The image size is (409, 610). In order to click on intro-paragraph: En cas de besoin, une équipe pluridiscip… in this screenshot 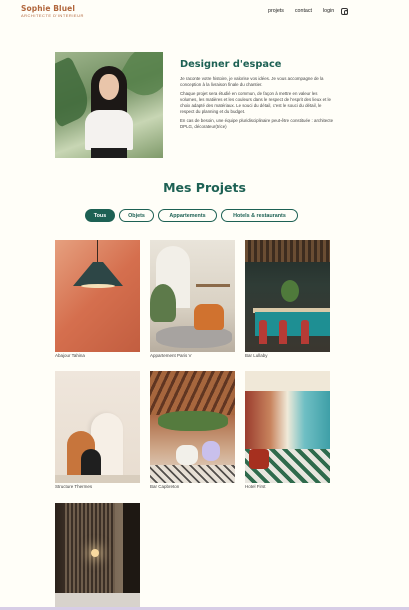, I will do `click(257, 123)`.